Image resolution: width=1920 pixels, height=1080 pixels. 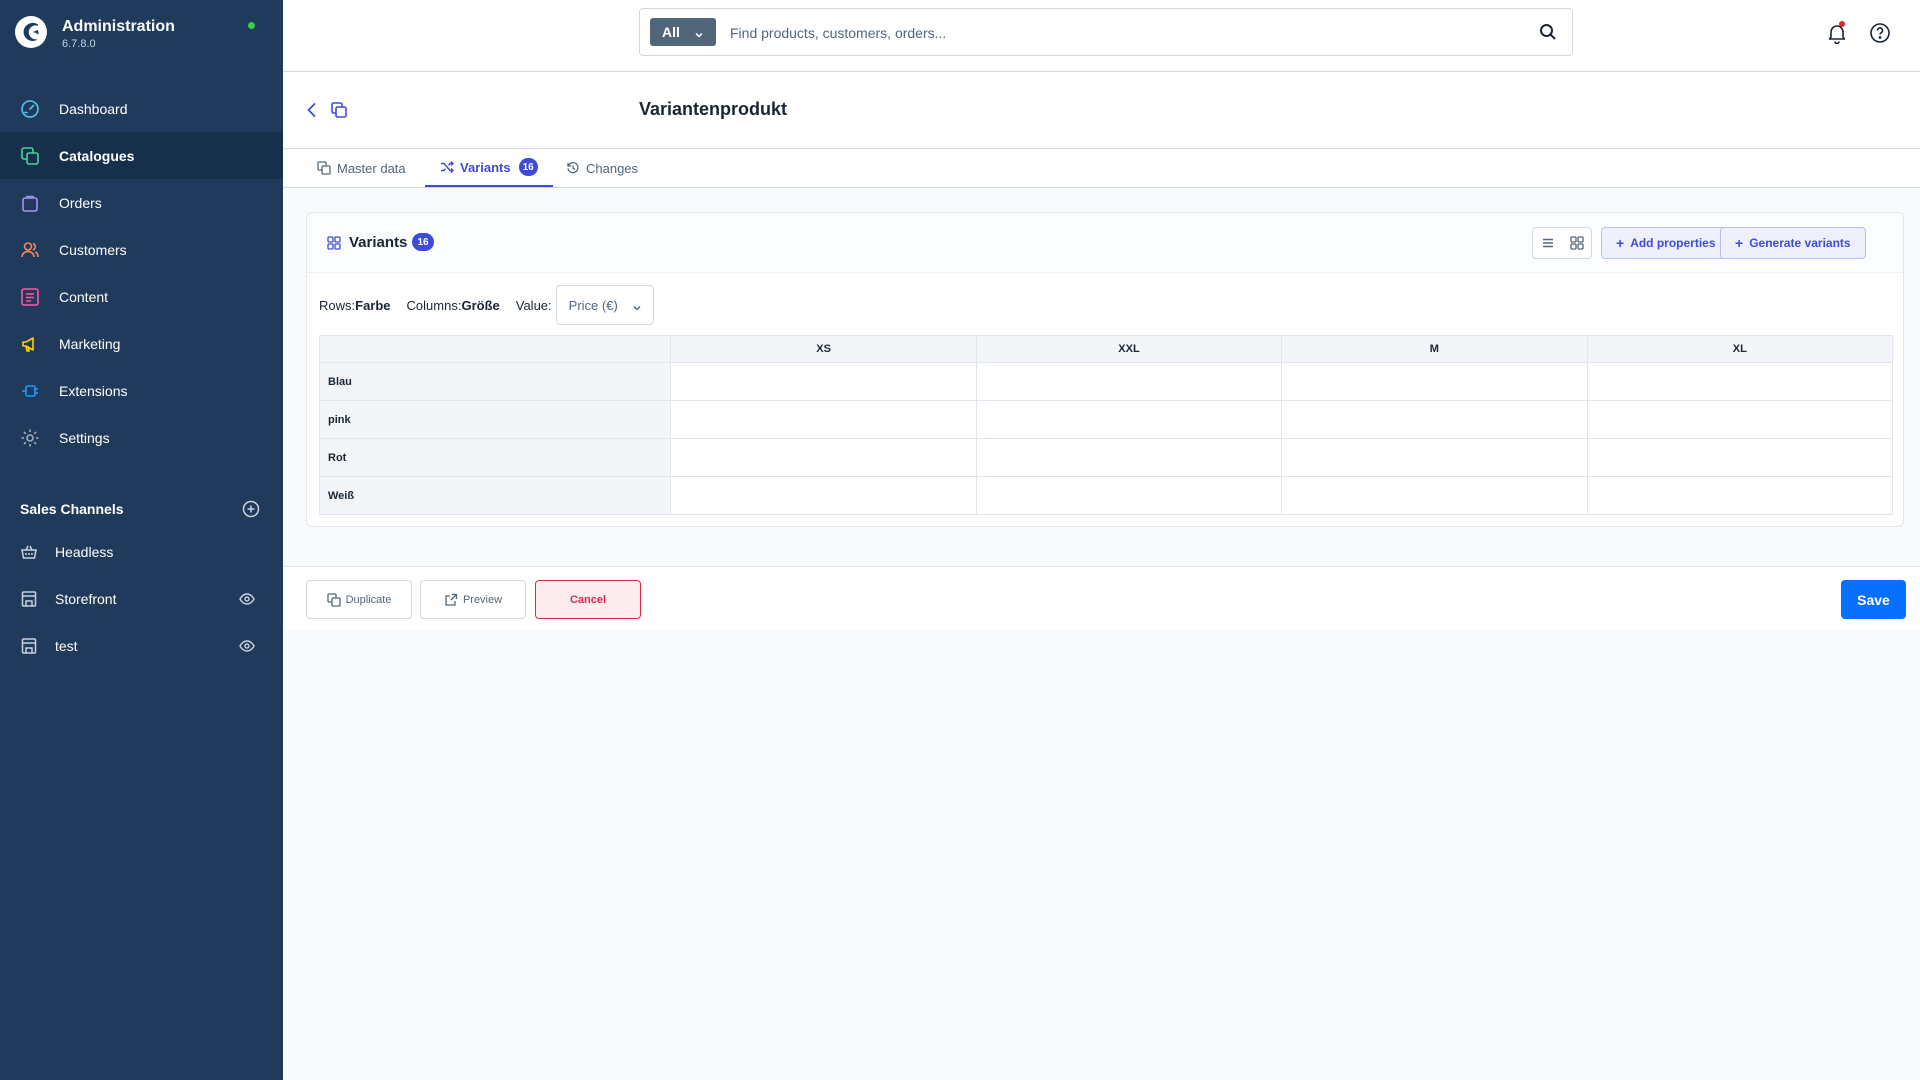 I want to click on variants-matrix: XS XXL M XL Blau pink Rot Weiß, so click(x=1106, y=425).